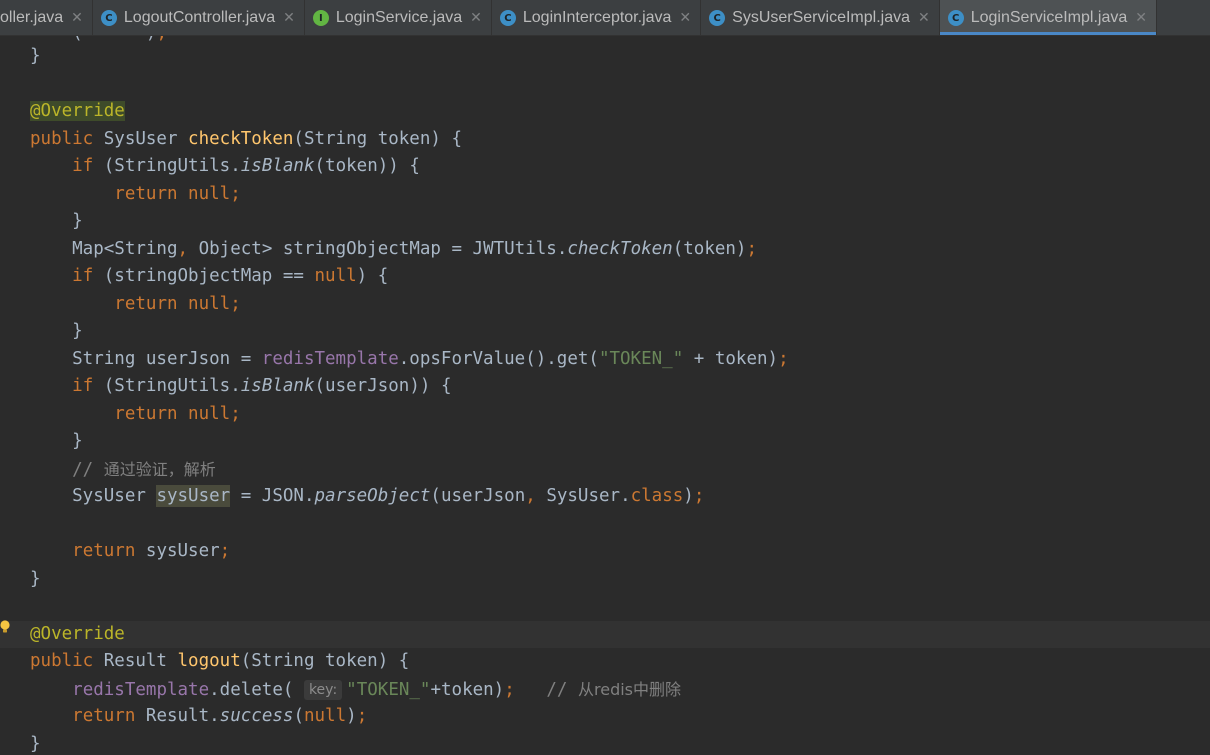  Describe the element at coordinates (230, 276) in the screenshot. I see `code-line: if (stringObjectMap == null) {` at that location.